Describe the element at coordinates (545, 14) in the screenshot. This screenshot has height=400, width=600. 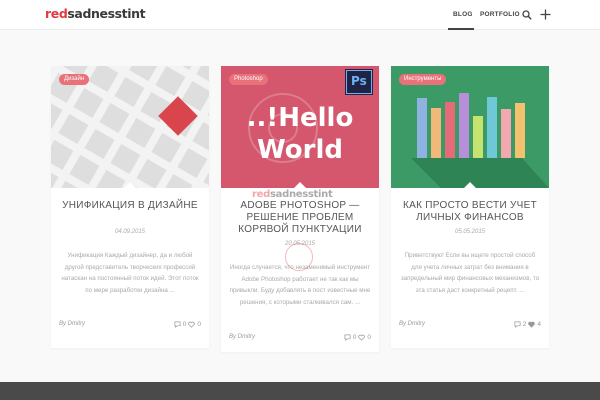
I see `plus-icon` at that location.